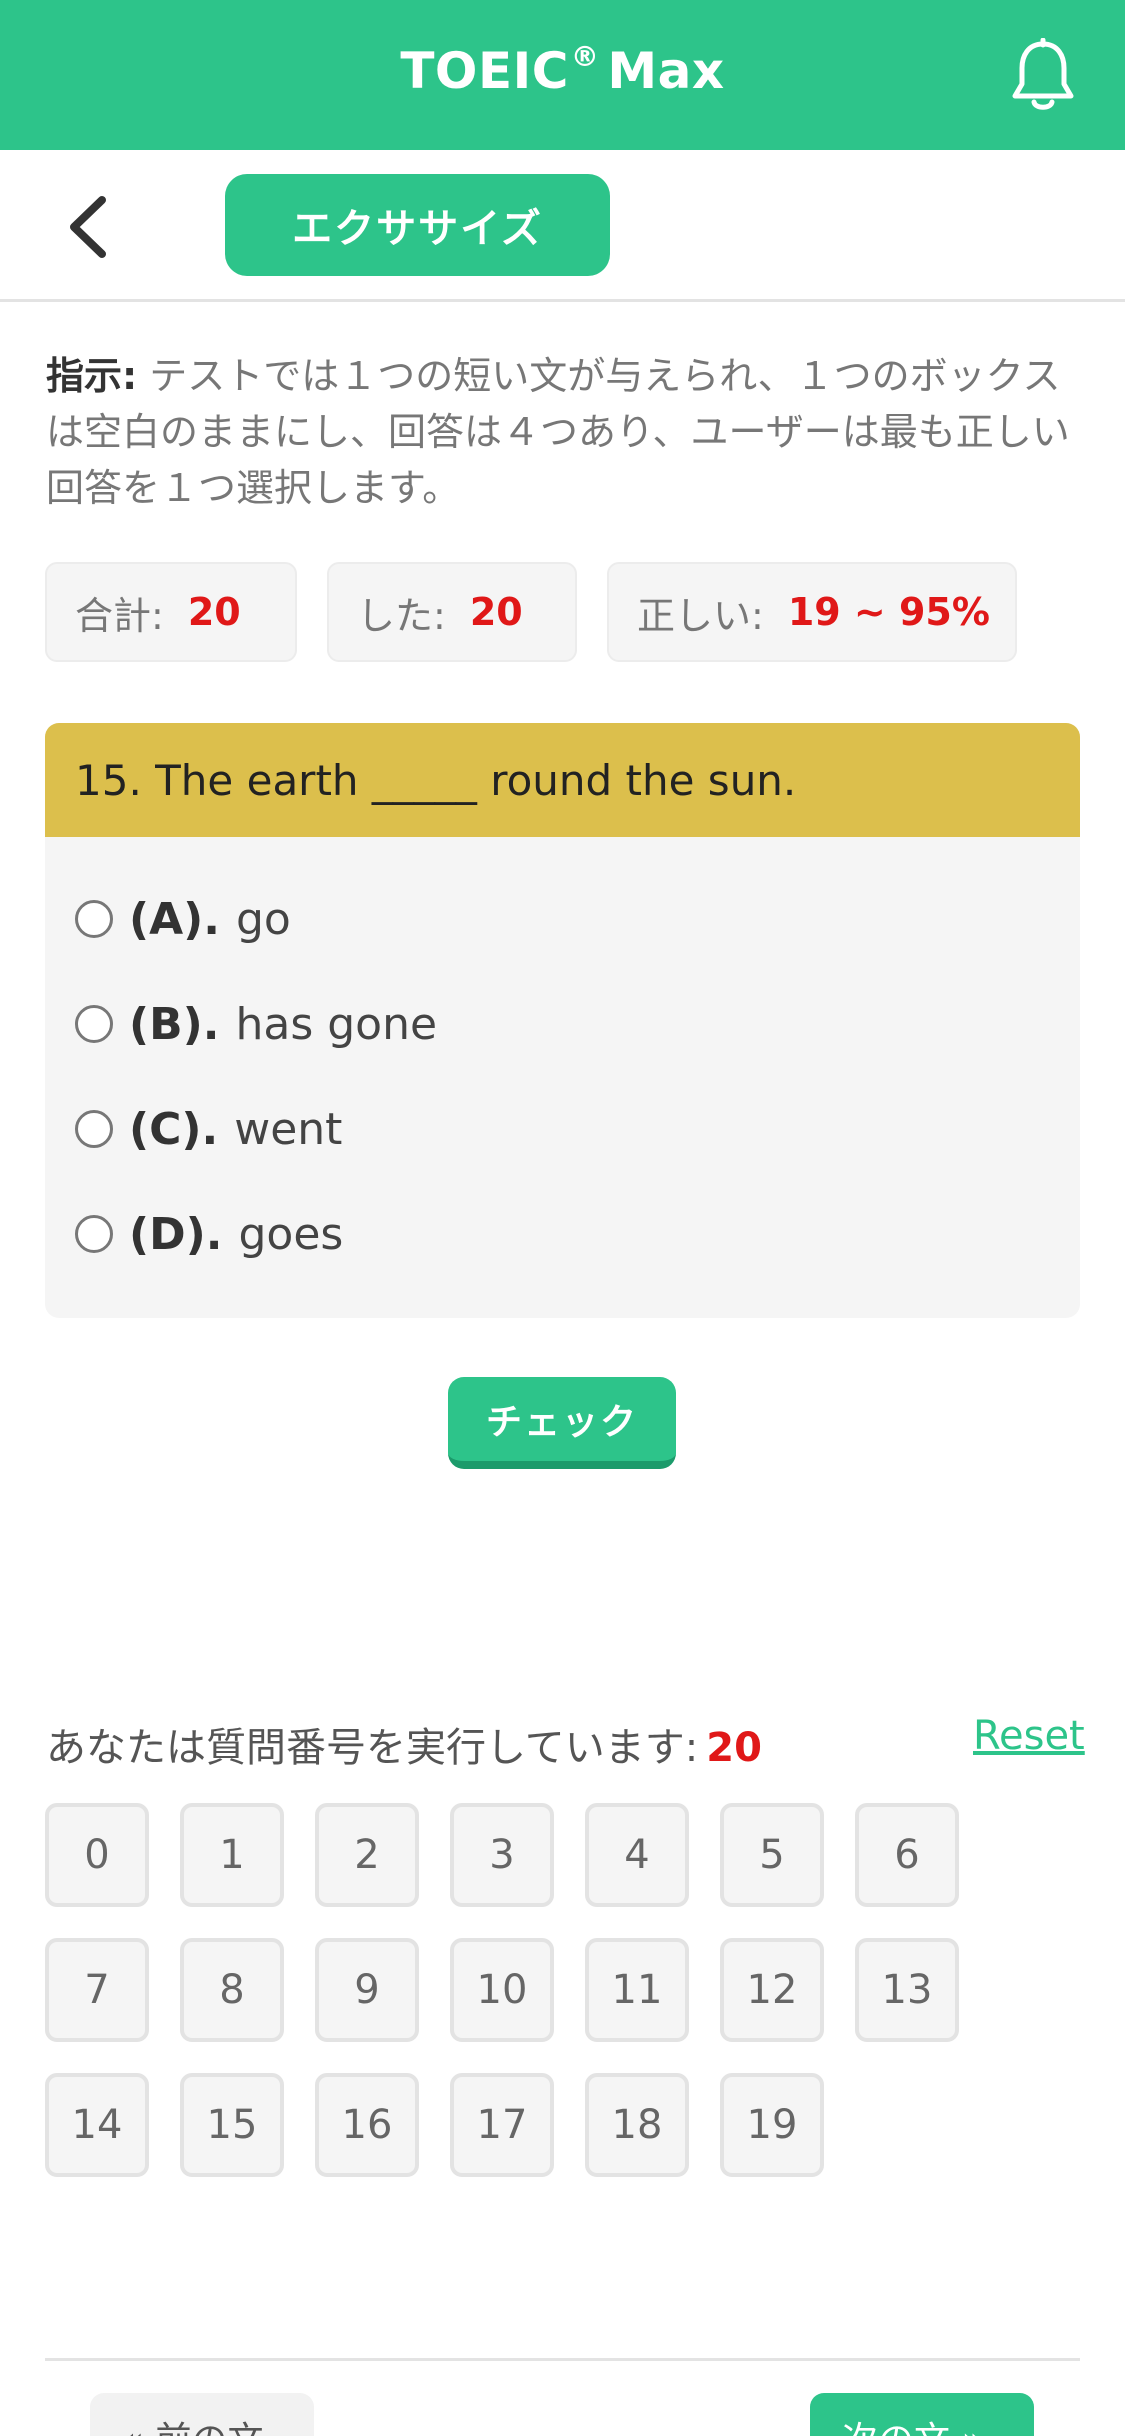 The width and height of the screenshot is (1125, 2436). I want to click on option-b-letter: (B)., so click(174, 1024).